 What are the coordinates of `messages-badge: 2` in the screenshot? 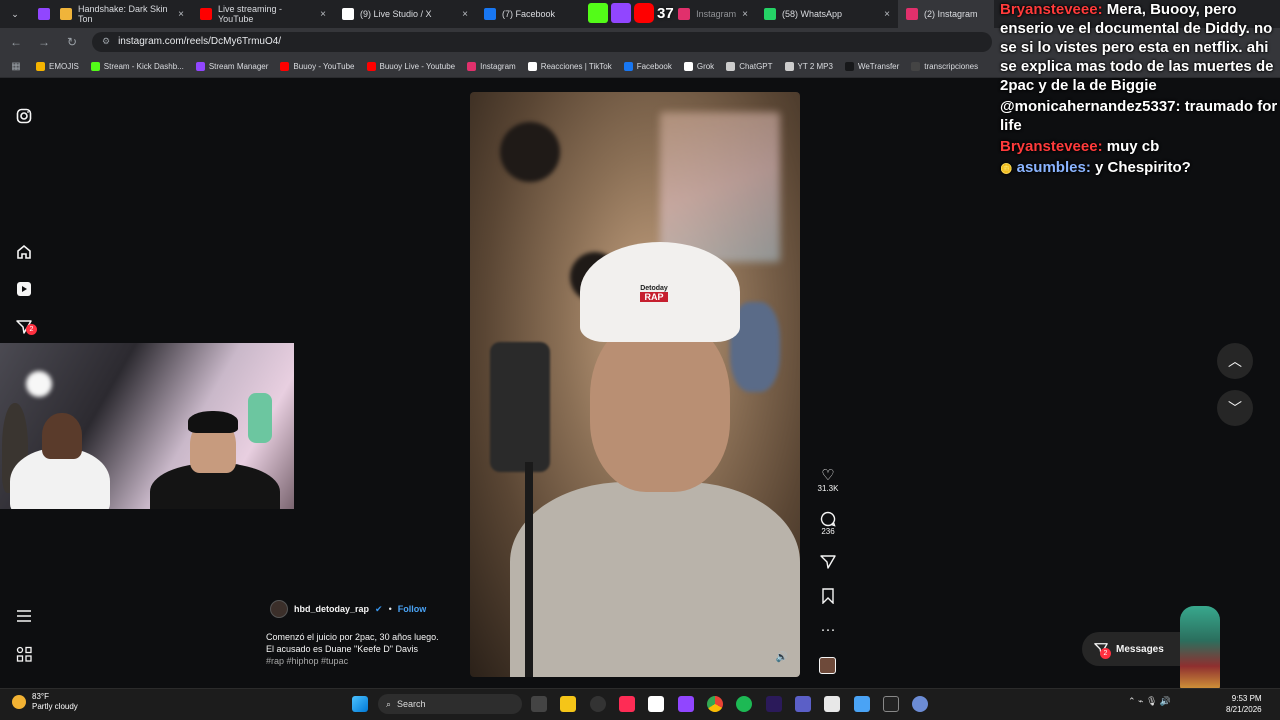 It's located at (1105, 653).